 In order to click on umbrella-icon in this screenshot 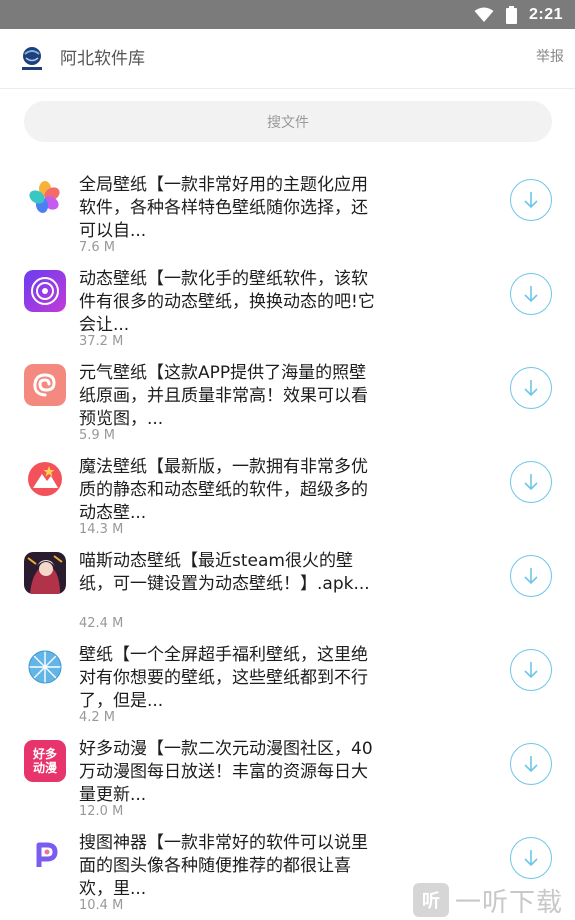, I will do `click(45, 667)`.